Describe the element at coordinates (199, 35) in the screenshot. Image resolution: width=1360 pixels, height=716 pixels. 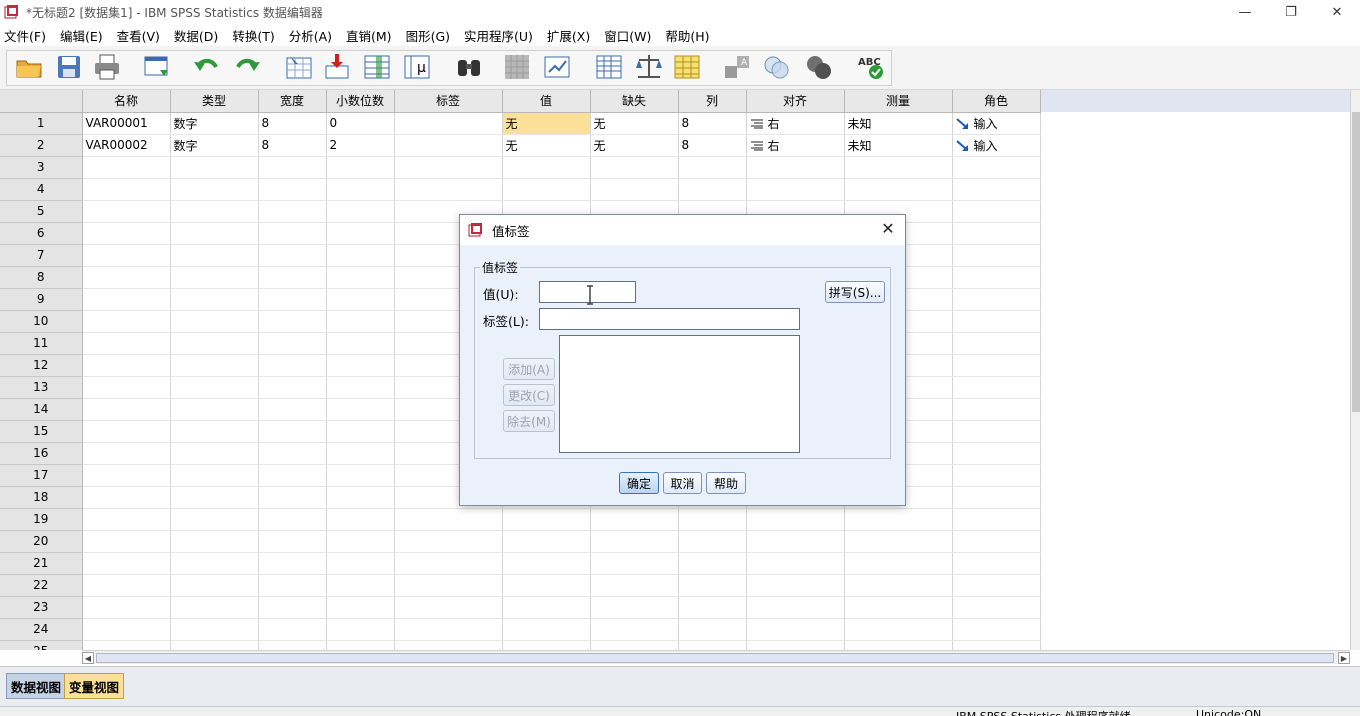
I see `menu-data: 数据(D)` at that location.